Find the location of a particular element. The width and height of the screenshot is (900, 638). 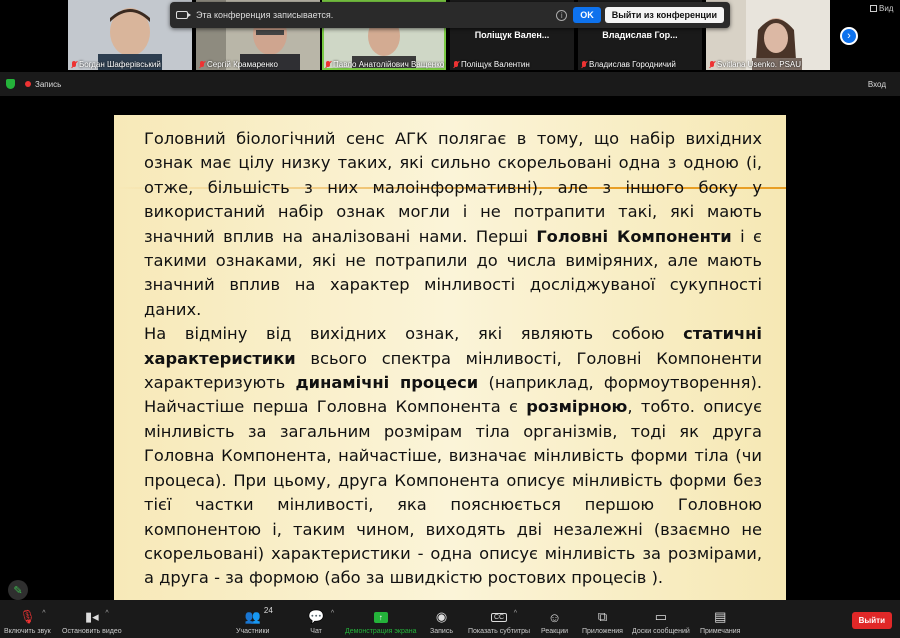

apps-button: ⧉ Приложения is located at coordinates (602, 621).